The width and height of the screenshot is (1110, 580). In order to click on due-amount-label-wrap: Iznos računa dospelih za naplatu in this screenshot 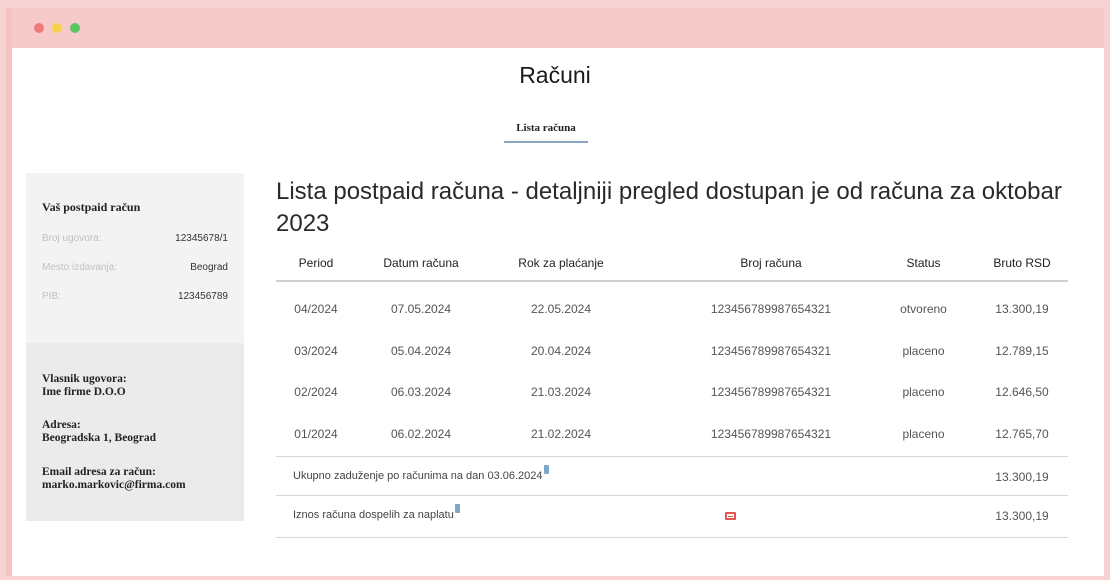, I will do `click(376, 512)`.